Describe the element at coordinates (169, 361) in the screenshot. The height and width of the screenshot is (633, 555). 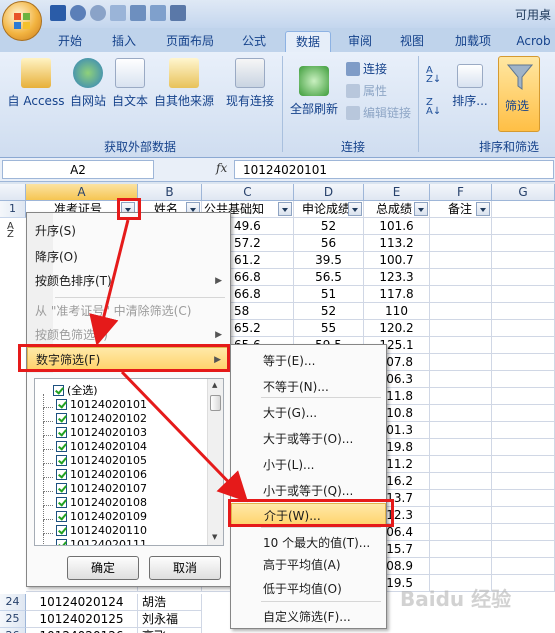
I see `annotation-arrows` at that location.